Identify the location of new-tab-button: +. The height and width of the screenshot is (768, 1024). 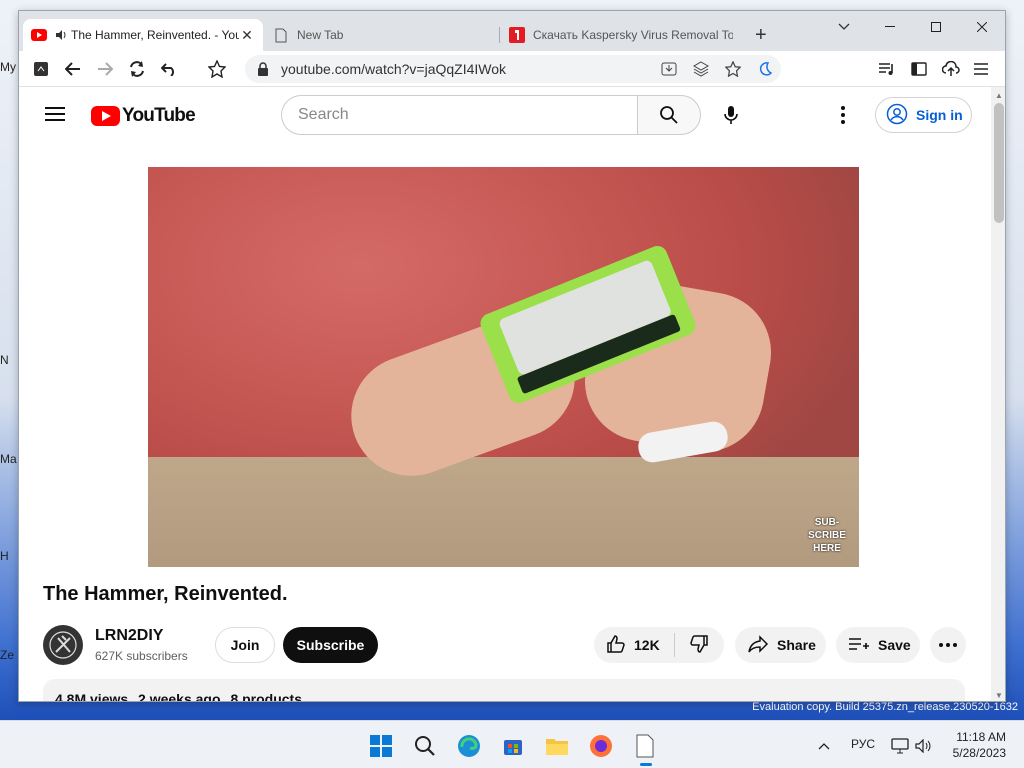
(761, 35).